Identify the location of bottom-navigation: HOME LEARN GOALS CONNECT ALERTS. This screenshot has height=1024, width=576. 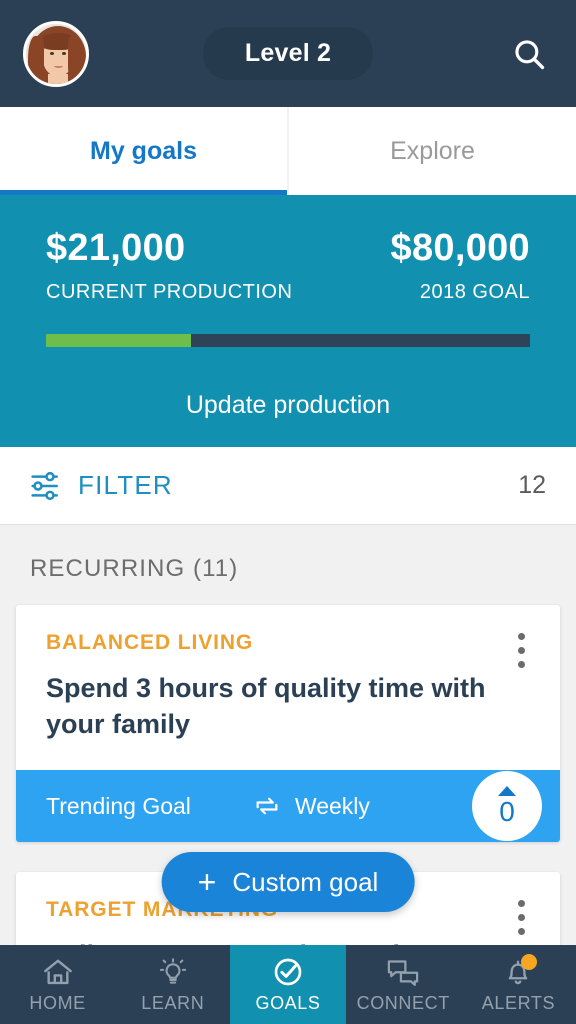
(288, 984).